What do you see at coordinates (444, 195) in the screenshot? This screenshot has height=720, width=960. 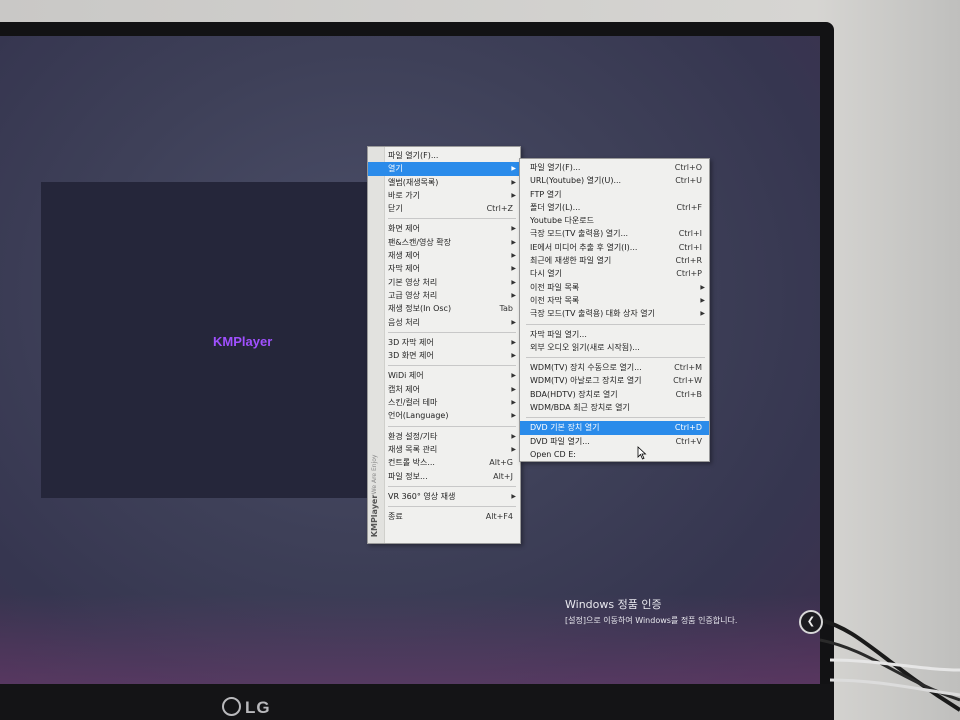 I see `main-menu-item: 바로 가기 ▶` at bounding box center [444, 195].